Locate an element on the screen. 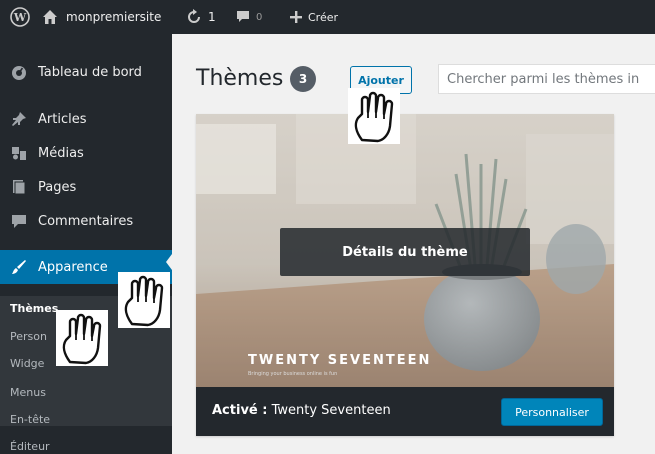 Image resolution: width=655 pixels, height=454 pixels. theme-card-footer: Activé : Twenty Seventeen Personnaliser is located at coordinates (405, 411).